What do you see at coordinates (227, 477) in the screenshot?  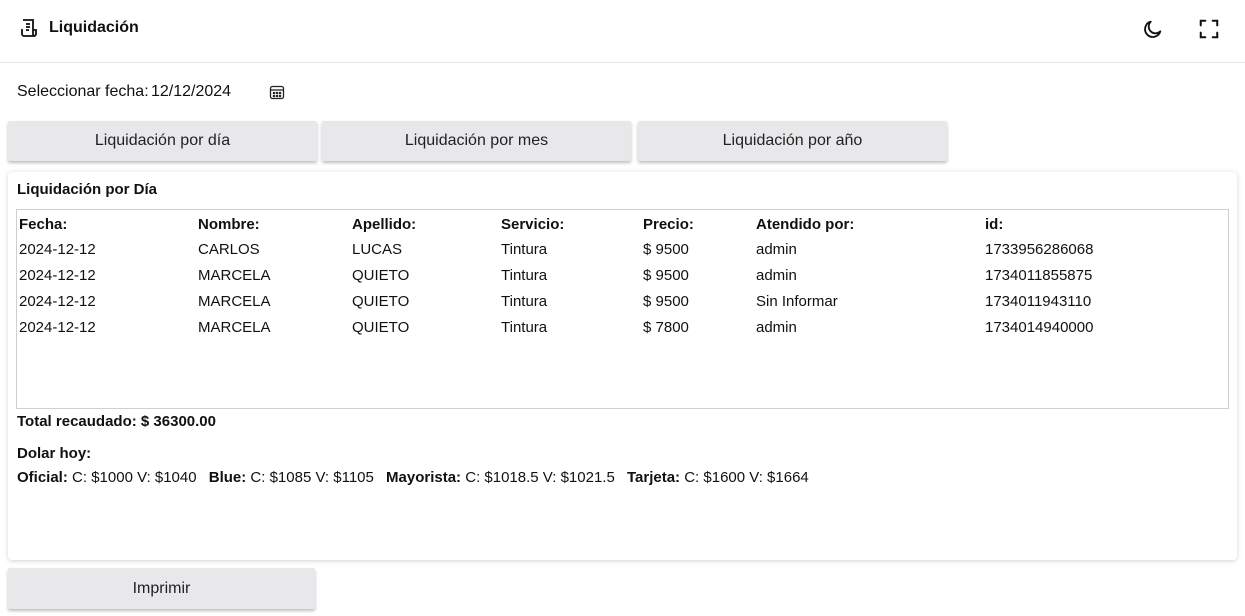 I see `dolar-name: Blue:` at bounding box center [227, 477].